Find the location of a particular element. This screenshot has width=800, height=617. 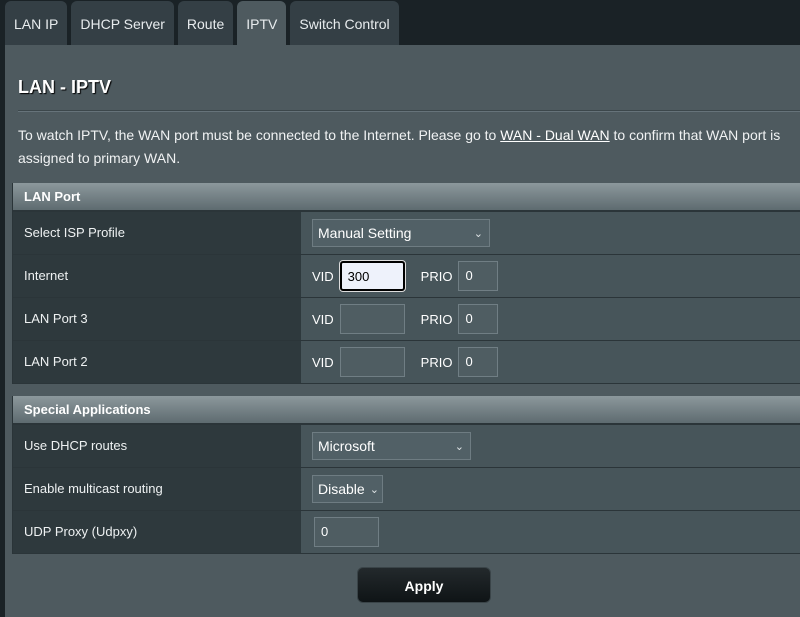

tab-switch-control: Switch Control is located at coordinates (344, 23).